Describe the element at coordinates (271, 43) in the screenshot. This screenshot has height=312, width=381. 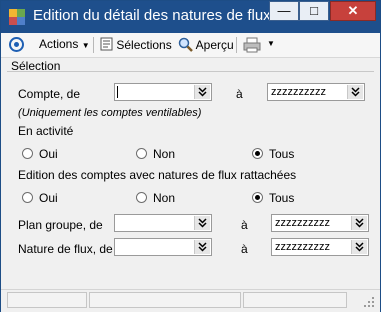
I see `print-dropdown-icon: ▼` at that location.